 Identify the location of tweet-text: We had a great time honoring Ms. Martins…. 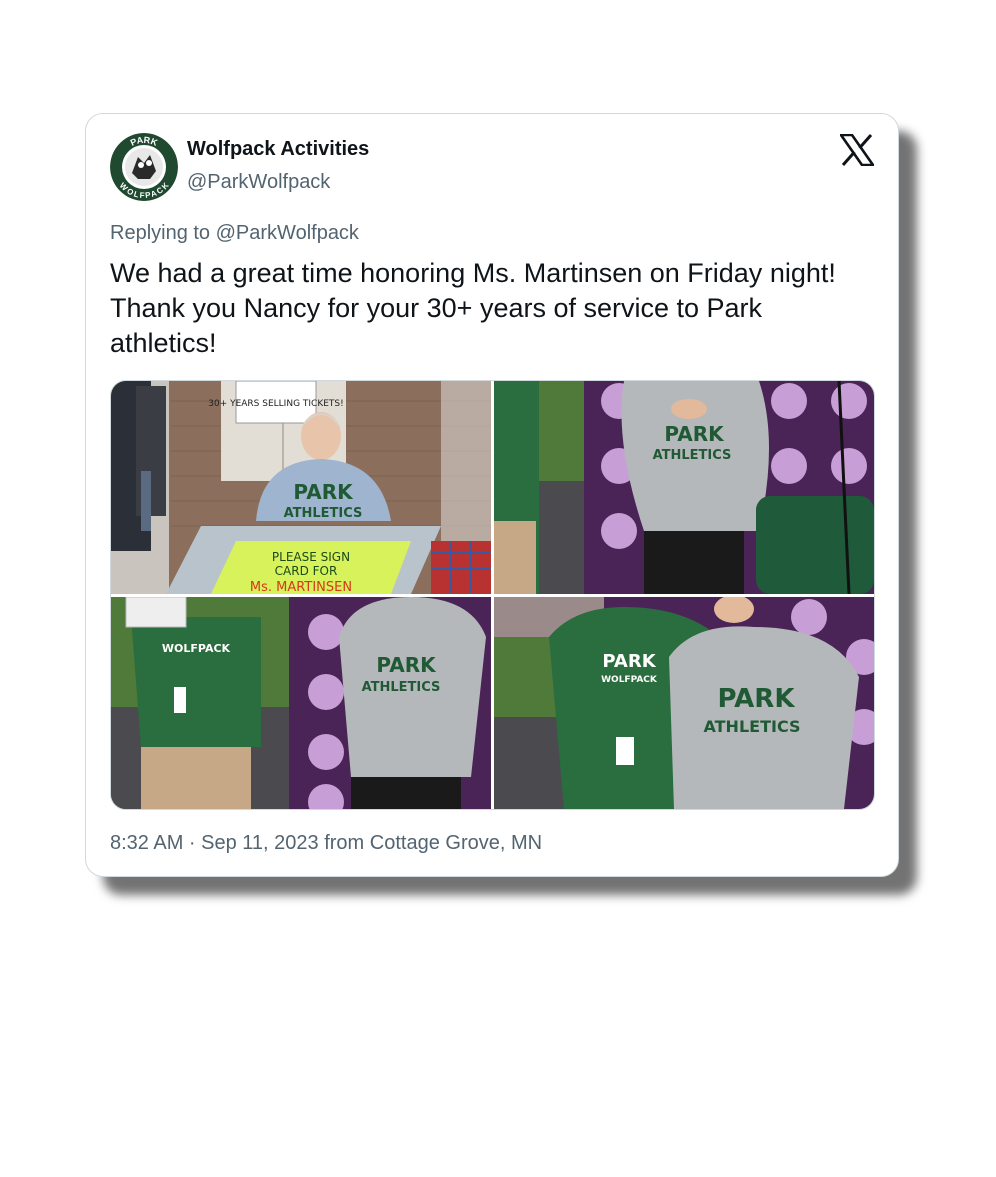
(473, 308).